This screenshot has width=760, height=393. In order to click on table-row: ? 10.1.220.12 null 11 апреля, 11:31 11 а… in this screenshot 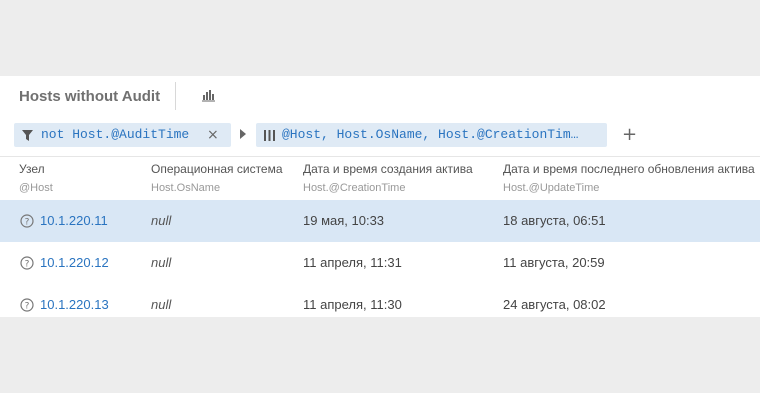, I will do `click(380, 263)`.